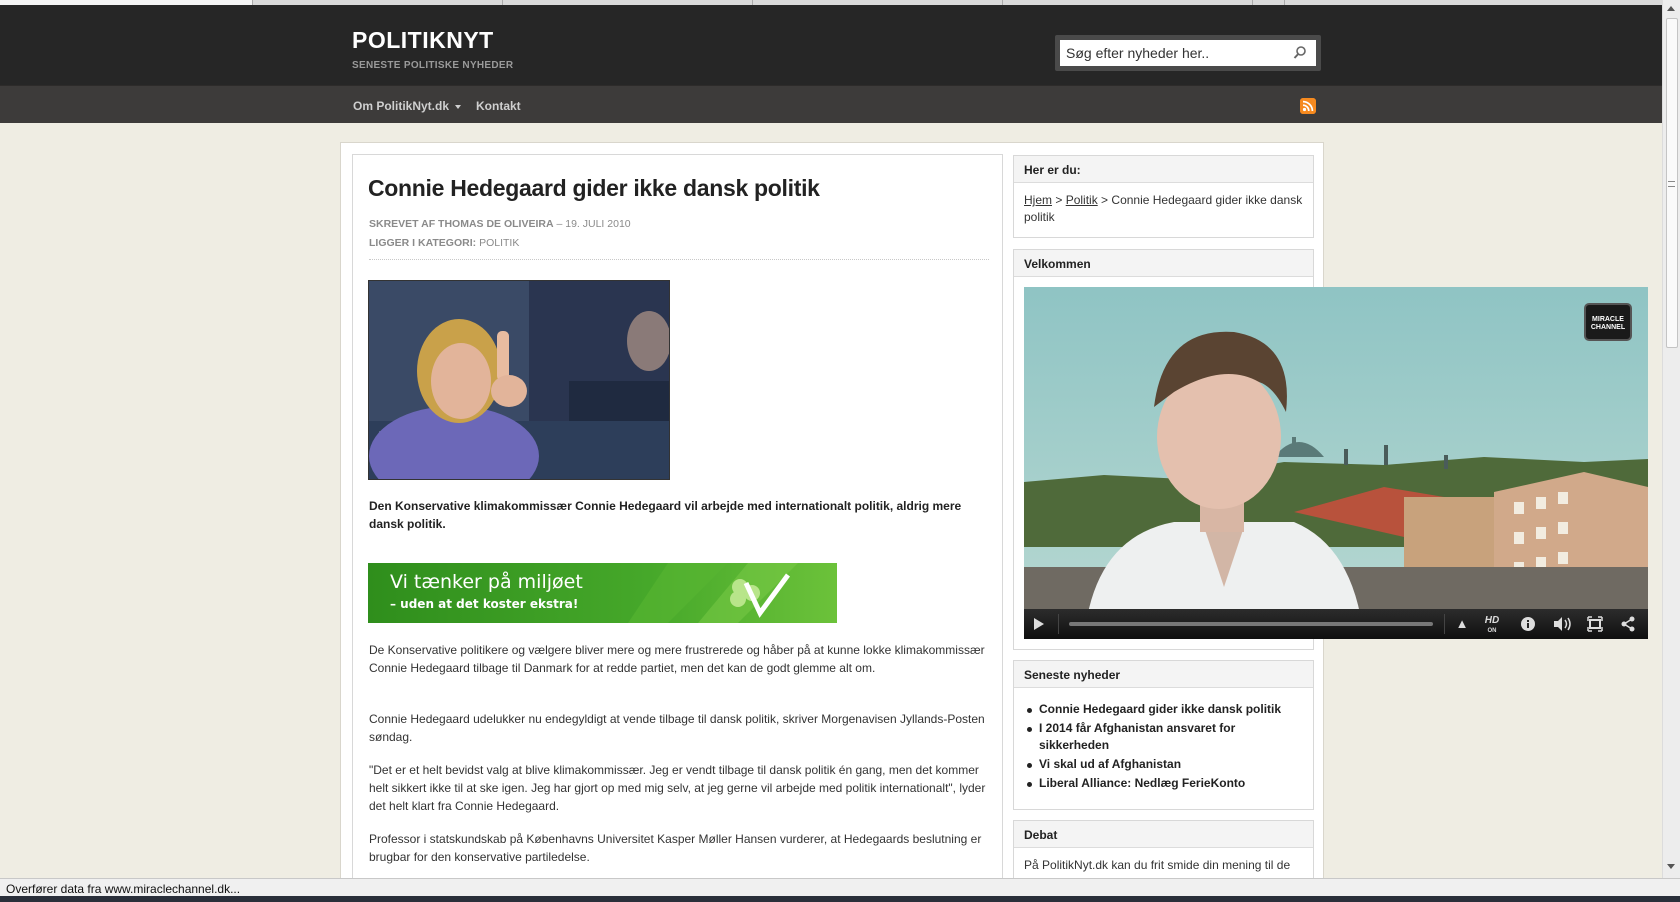 The image size is (1680, 902). I want to click on widget-heading: Seneste nyheder, so click(1163, 674).